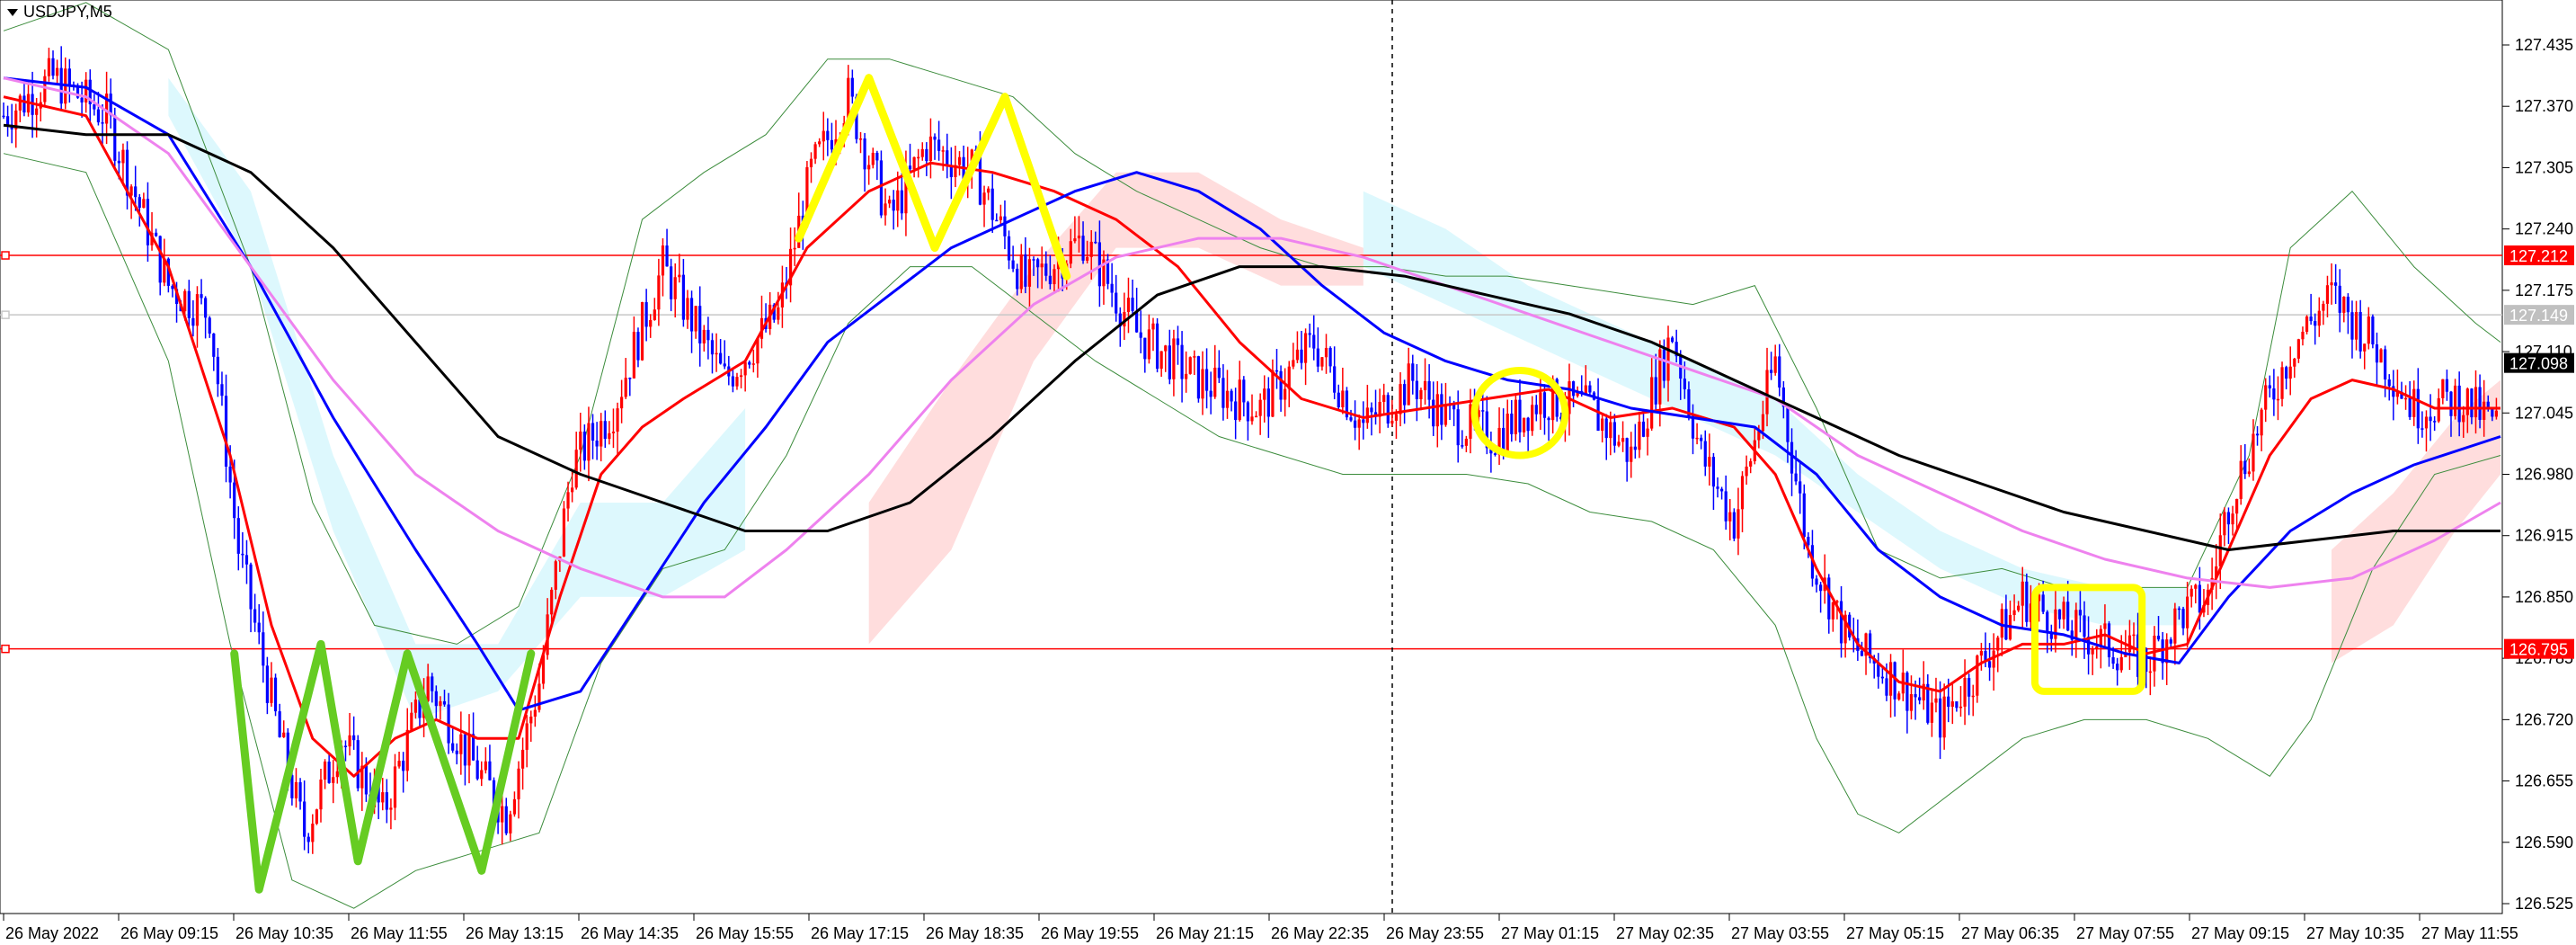  I want to click on dropdown-triangle-icon, so click(12, 12).